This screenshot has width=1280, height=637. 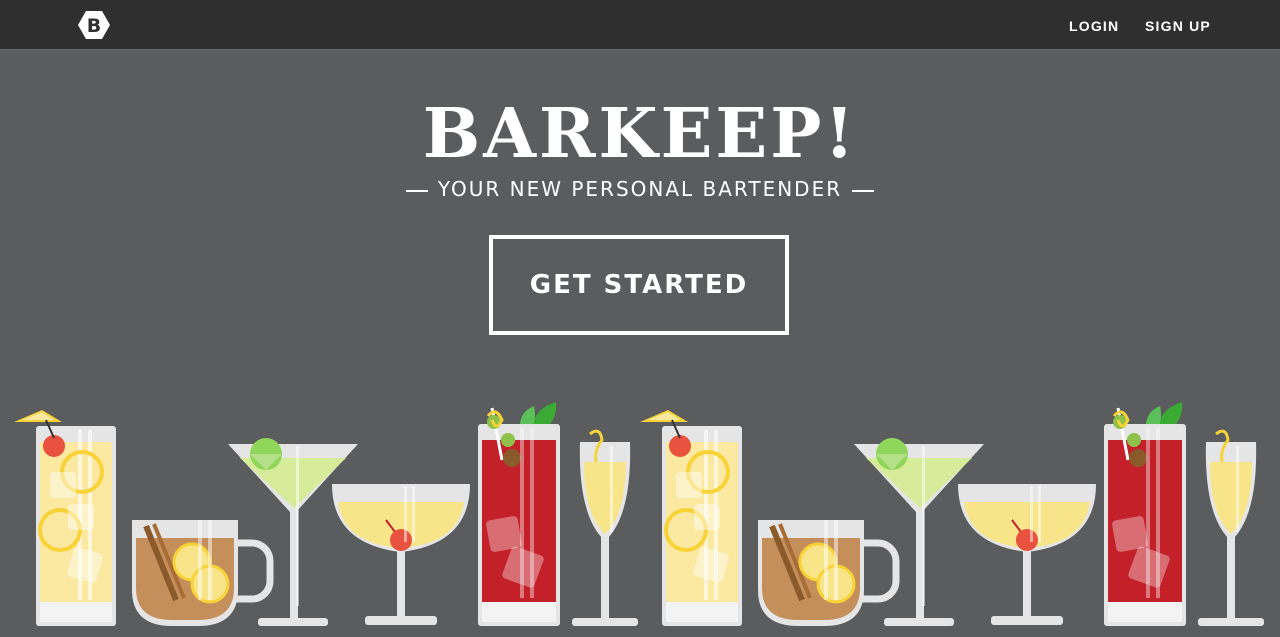 What do you see at coordinates (640, 134) in the screenshot?
I see `hero-title: BARKEEP!` at bounding box center [640, 134].